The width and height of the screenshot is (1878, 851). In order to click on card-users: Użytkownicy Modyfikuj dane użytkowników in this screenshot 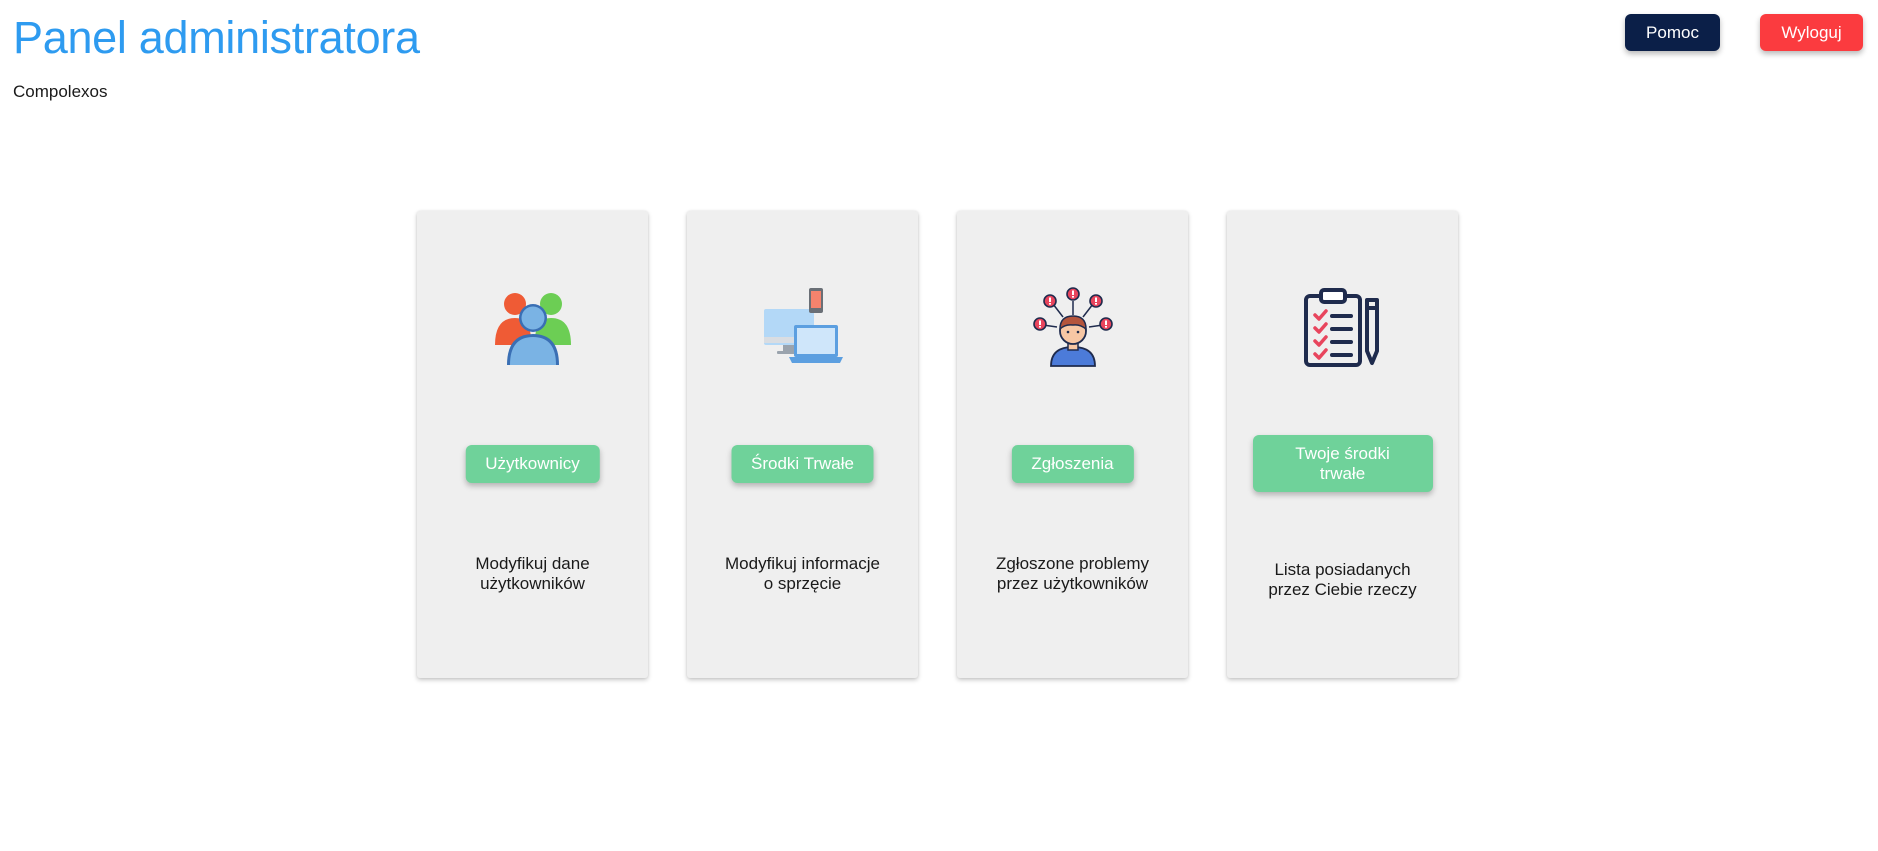, I will do `click(532, 444)`.